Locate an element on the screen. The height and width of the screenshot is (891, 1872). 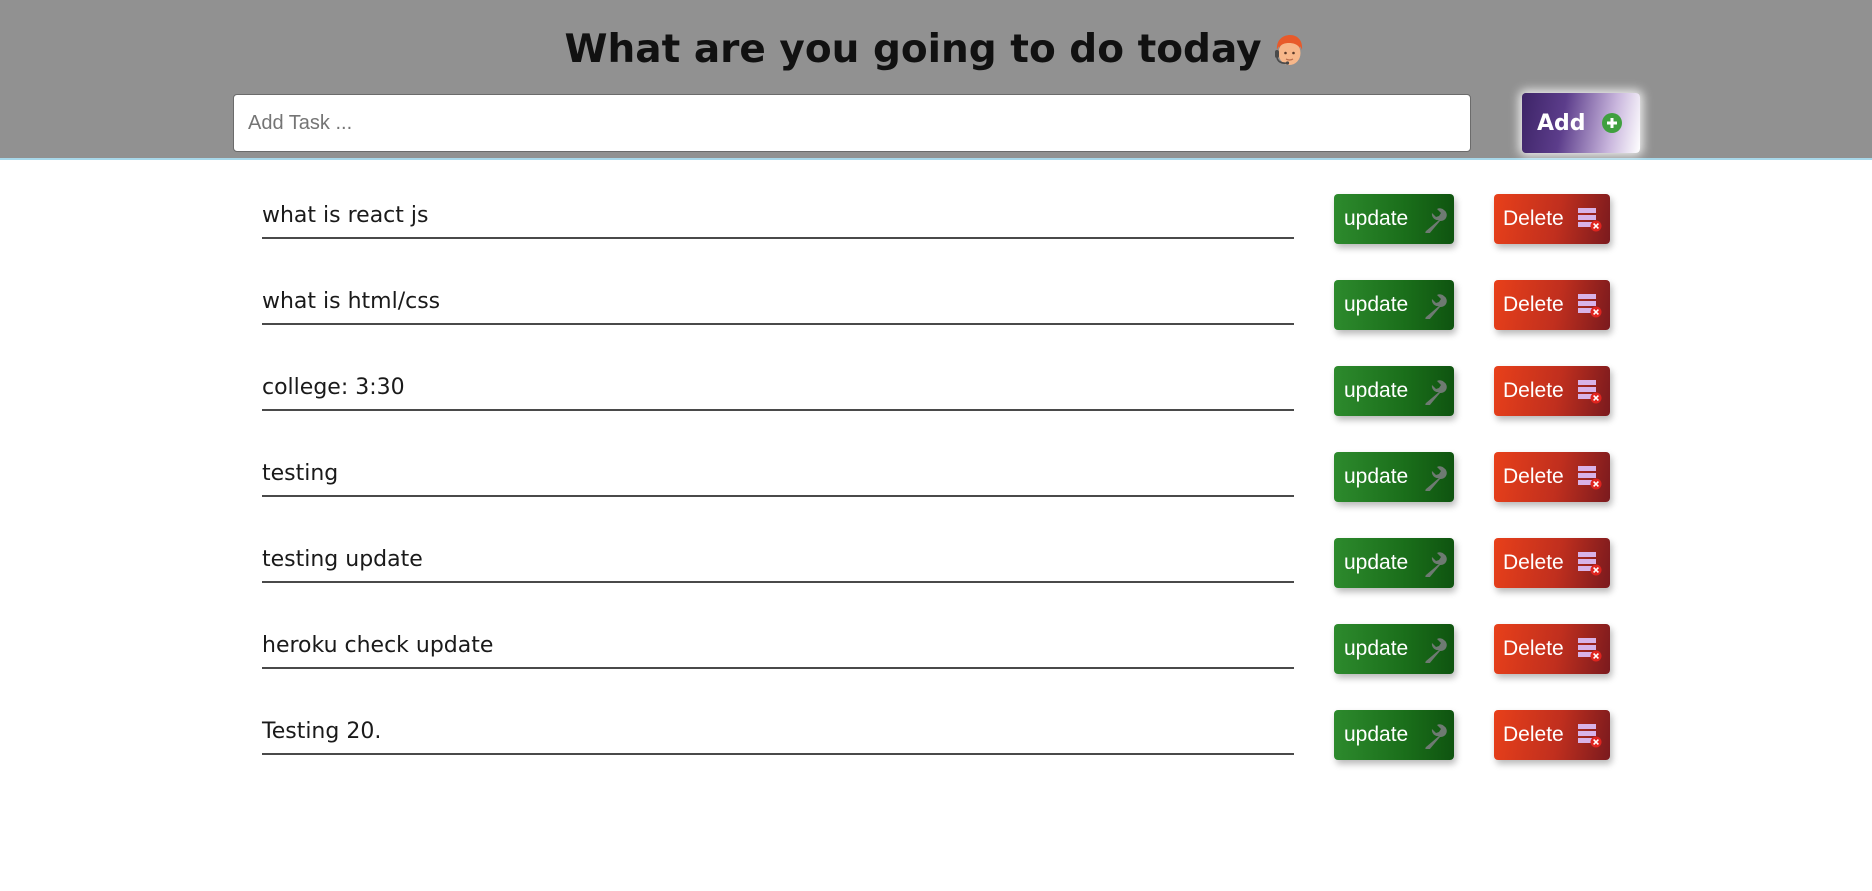
task-text: Testing 20. is located at coordinates (778, 733).